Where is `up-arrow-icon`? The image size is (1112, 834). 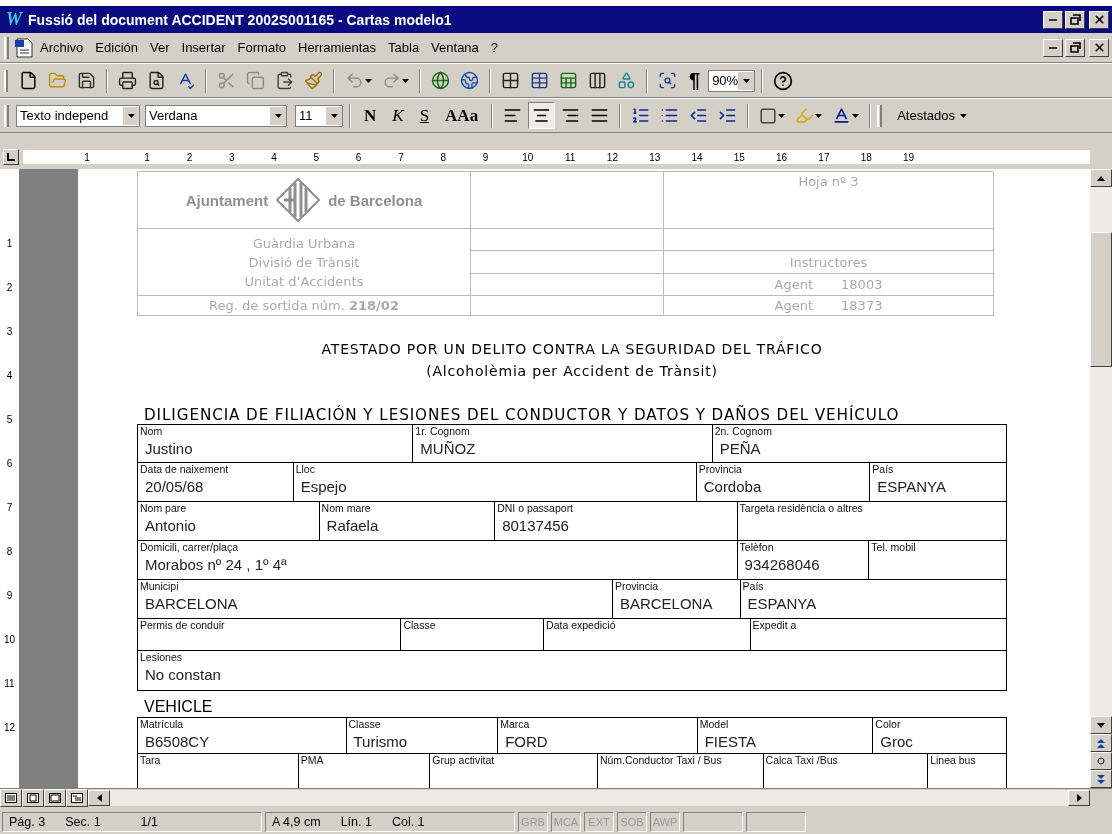
up-arrow-icon is located at coordinates (1101, 178).